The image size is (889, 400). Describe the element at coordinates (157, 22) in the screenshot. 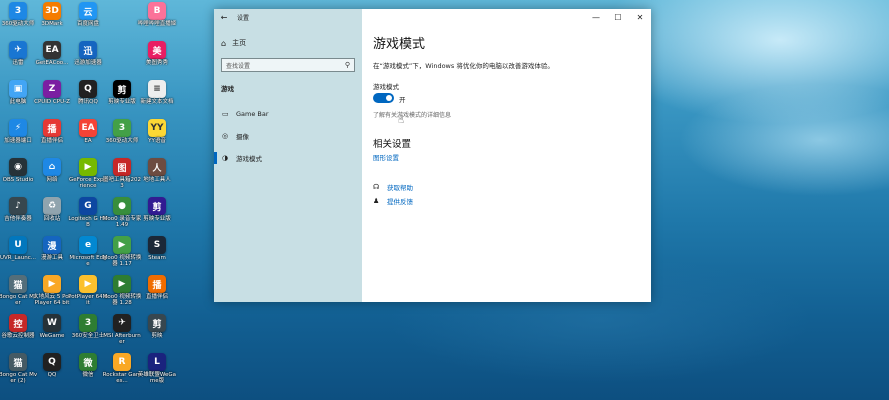

I see `desktop-shortcut: B 哔哩哔哩直播姬` at that location.